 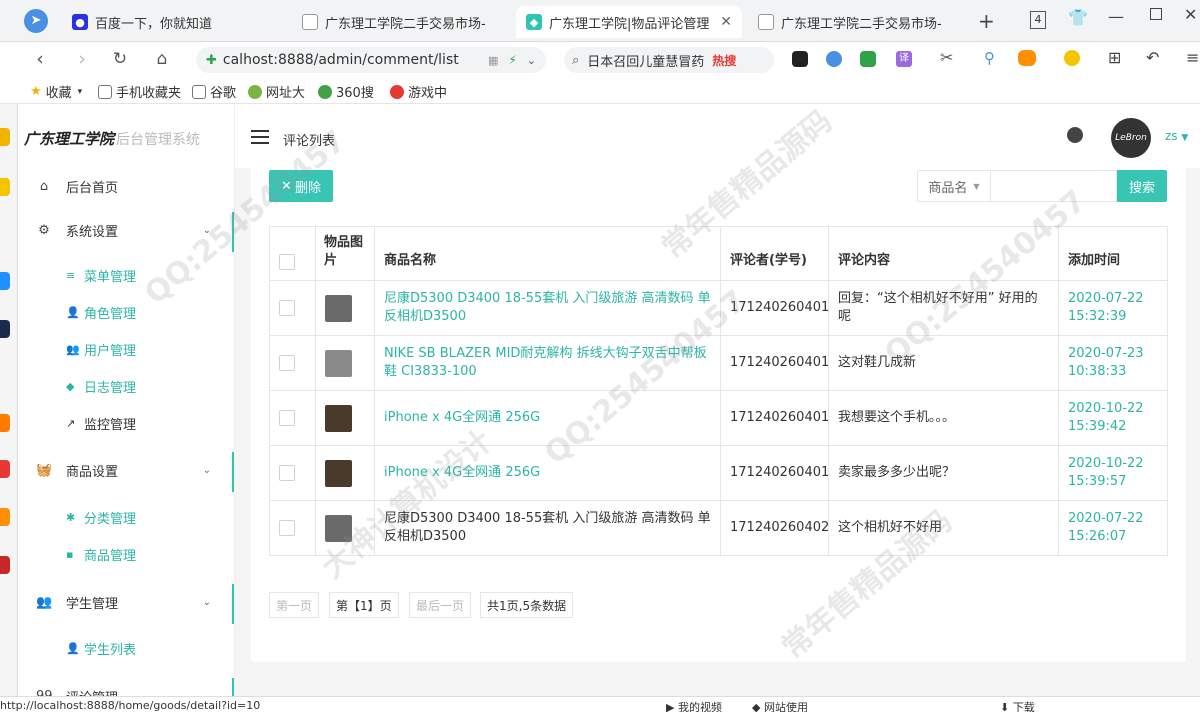 What do you see at coordinates (989, 58) in the screenshot?
I see `magnifier-icon: ⚲` at bounding box center [989, 58].